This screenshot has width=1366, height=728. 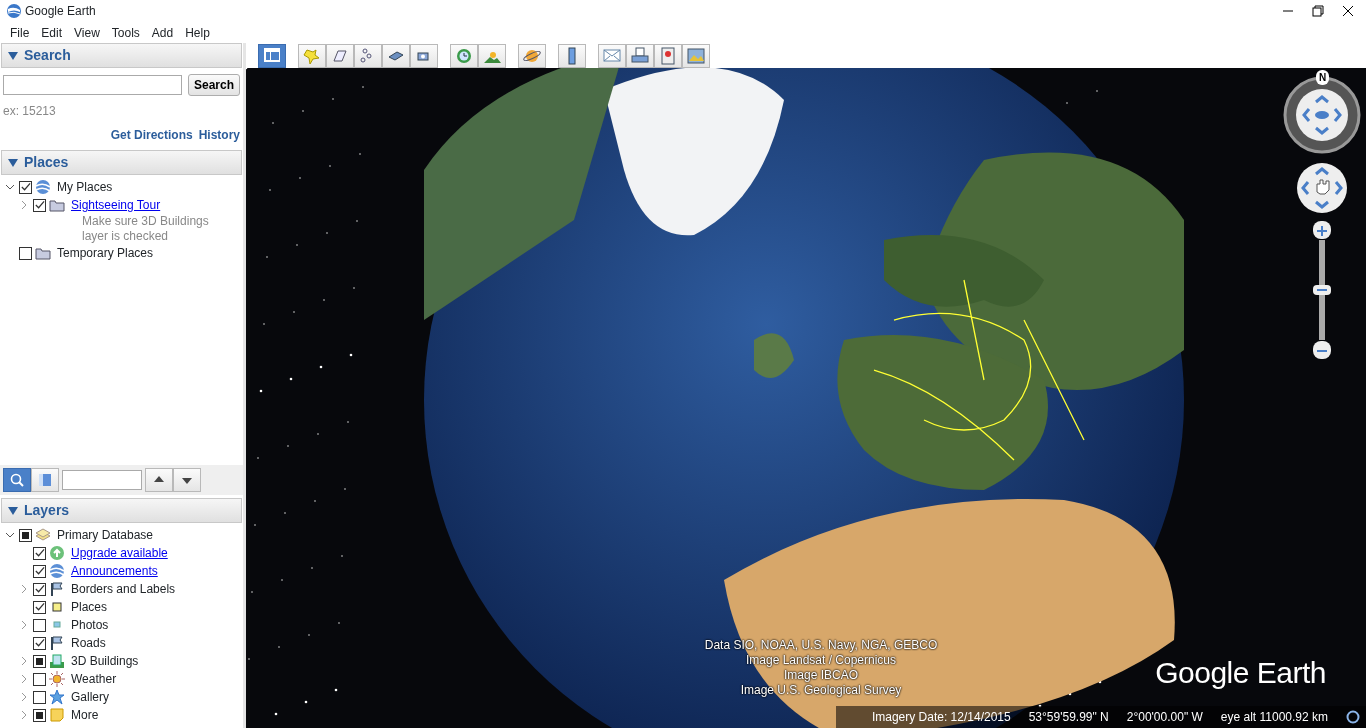 I want to click on panel-toggle-button, so click(x=45, y=480).